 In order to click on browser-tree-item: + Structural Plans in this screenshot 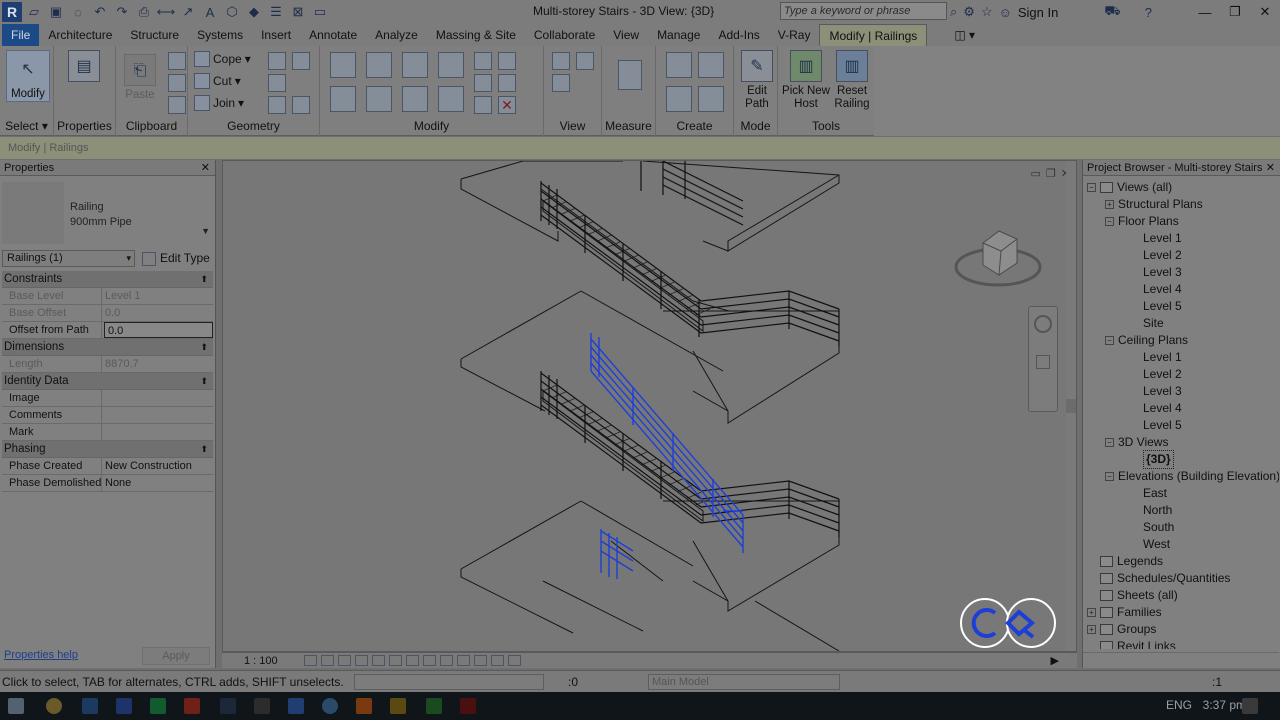, I will do `click(1154, 204)`.